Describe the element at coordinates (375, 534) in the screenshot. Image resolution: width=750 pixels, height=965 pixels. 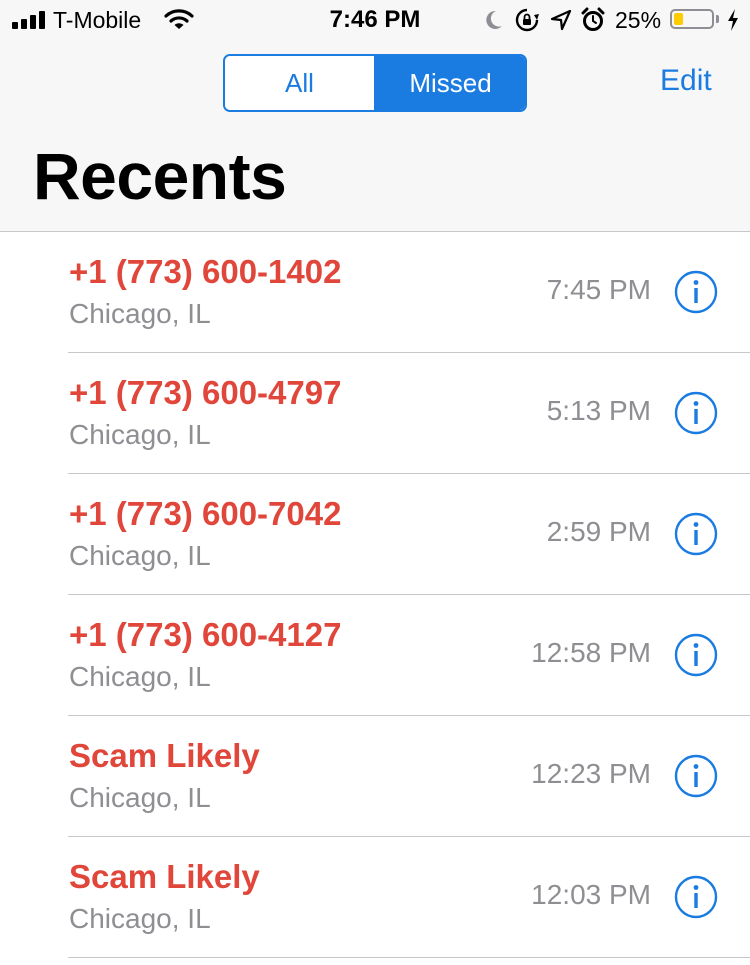
I see `call-row: +1 (773) 600-7042 Chicago, IL 2:59 PM` at that location.